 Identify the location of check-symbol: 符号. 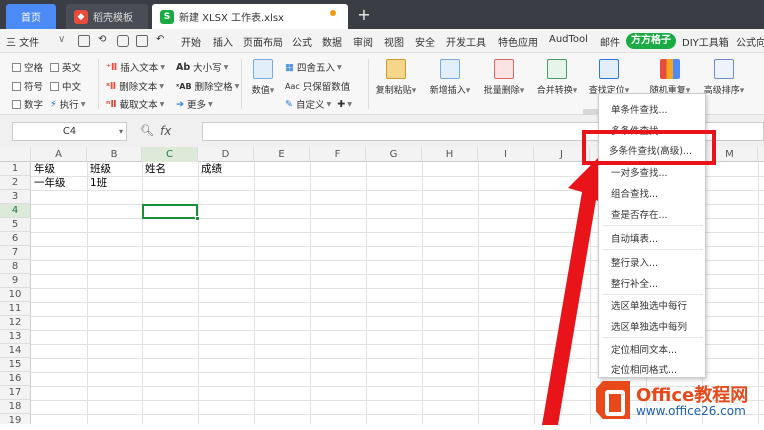
(27, 86).